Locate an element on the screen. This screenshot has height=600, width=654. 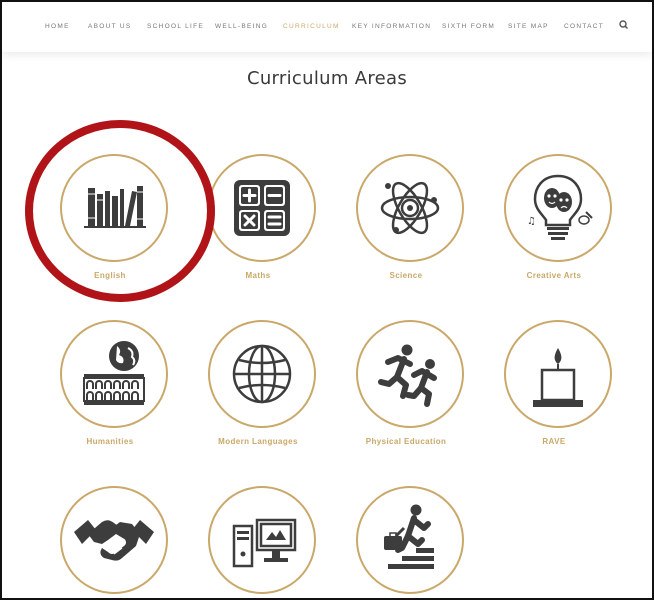
area-computing is located at coordinates (263, 542).